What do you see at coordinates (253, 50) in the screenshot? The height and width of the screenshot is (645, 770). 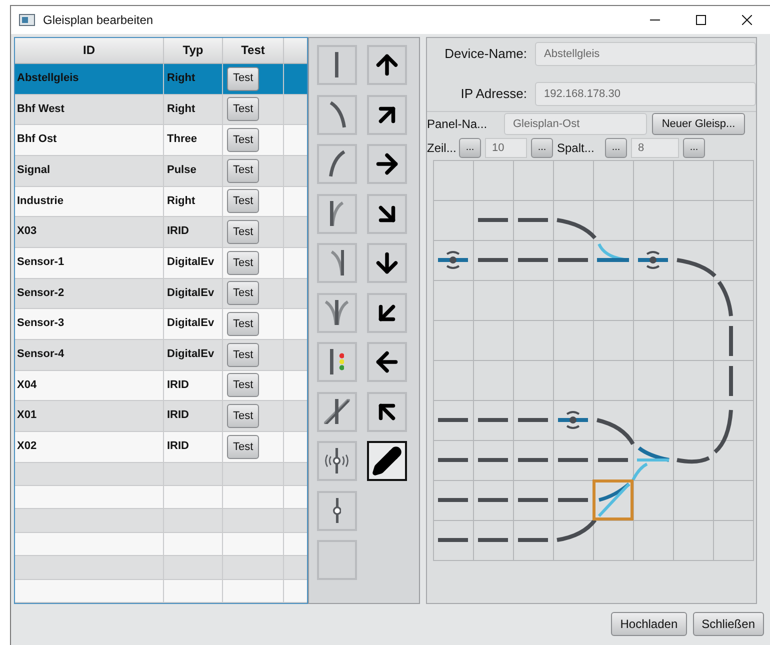 I see `column-header: Test` at bounding box center [253, 50].